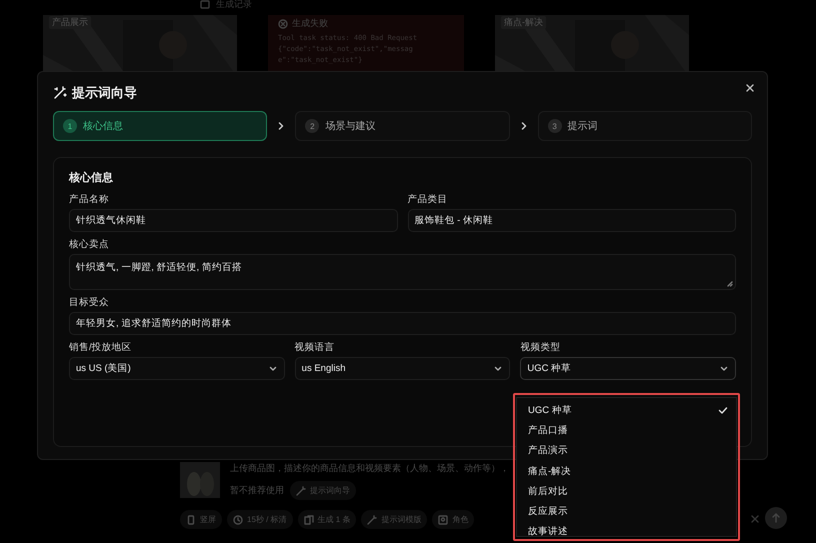 The image size is (816, 543). Describe the element at coordinates (238, 519) in the screenshot. I see `clock-icon` at that location.